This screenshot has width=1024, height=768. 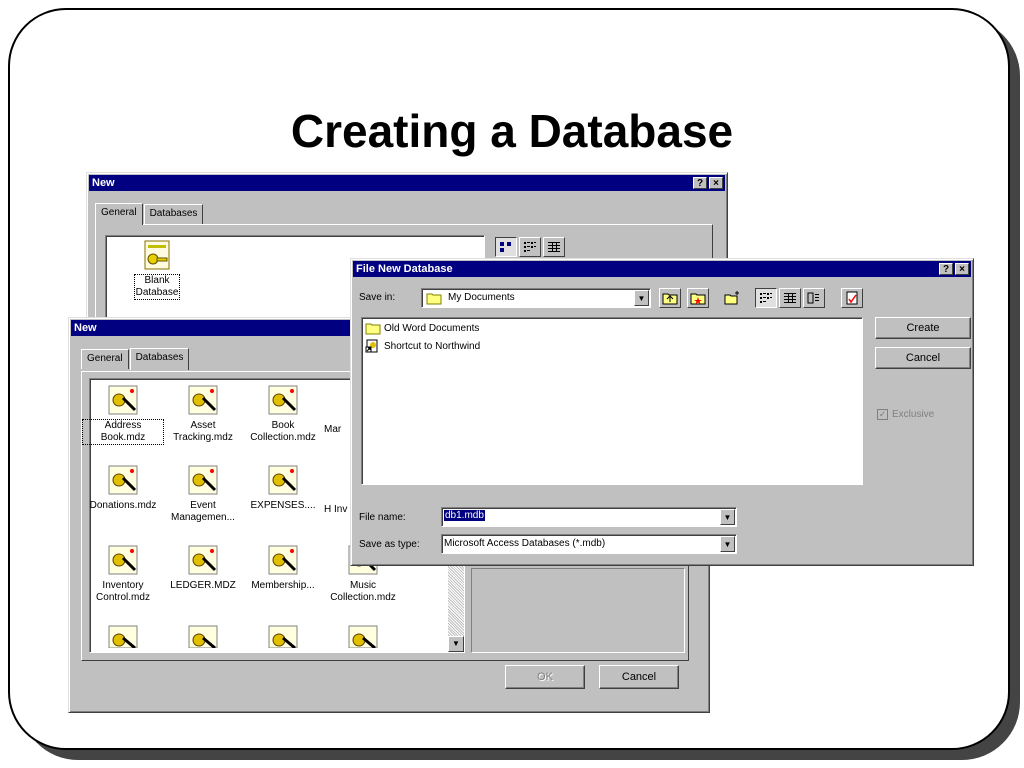 What do you see at coordinates (333, 429) in the screenshot?
I see `template-label: Mar` at bounding box center [333, 429].